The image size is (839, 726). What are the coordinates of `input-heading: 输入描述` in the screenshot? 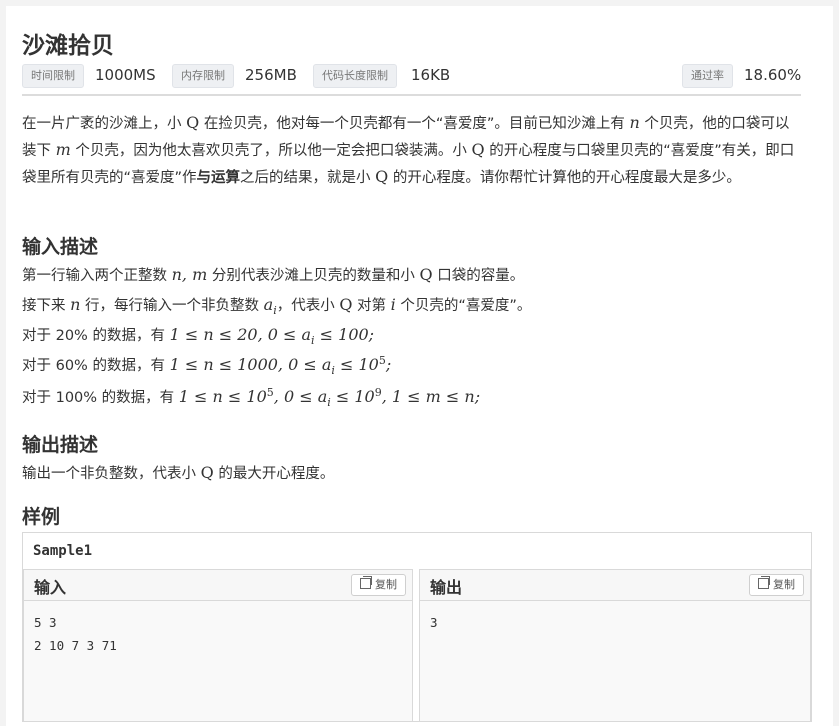 It's located at (60, 247).